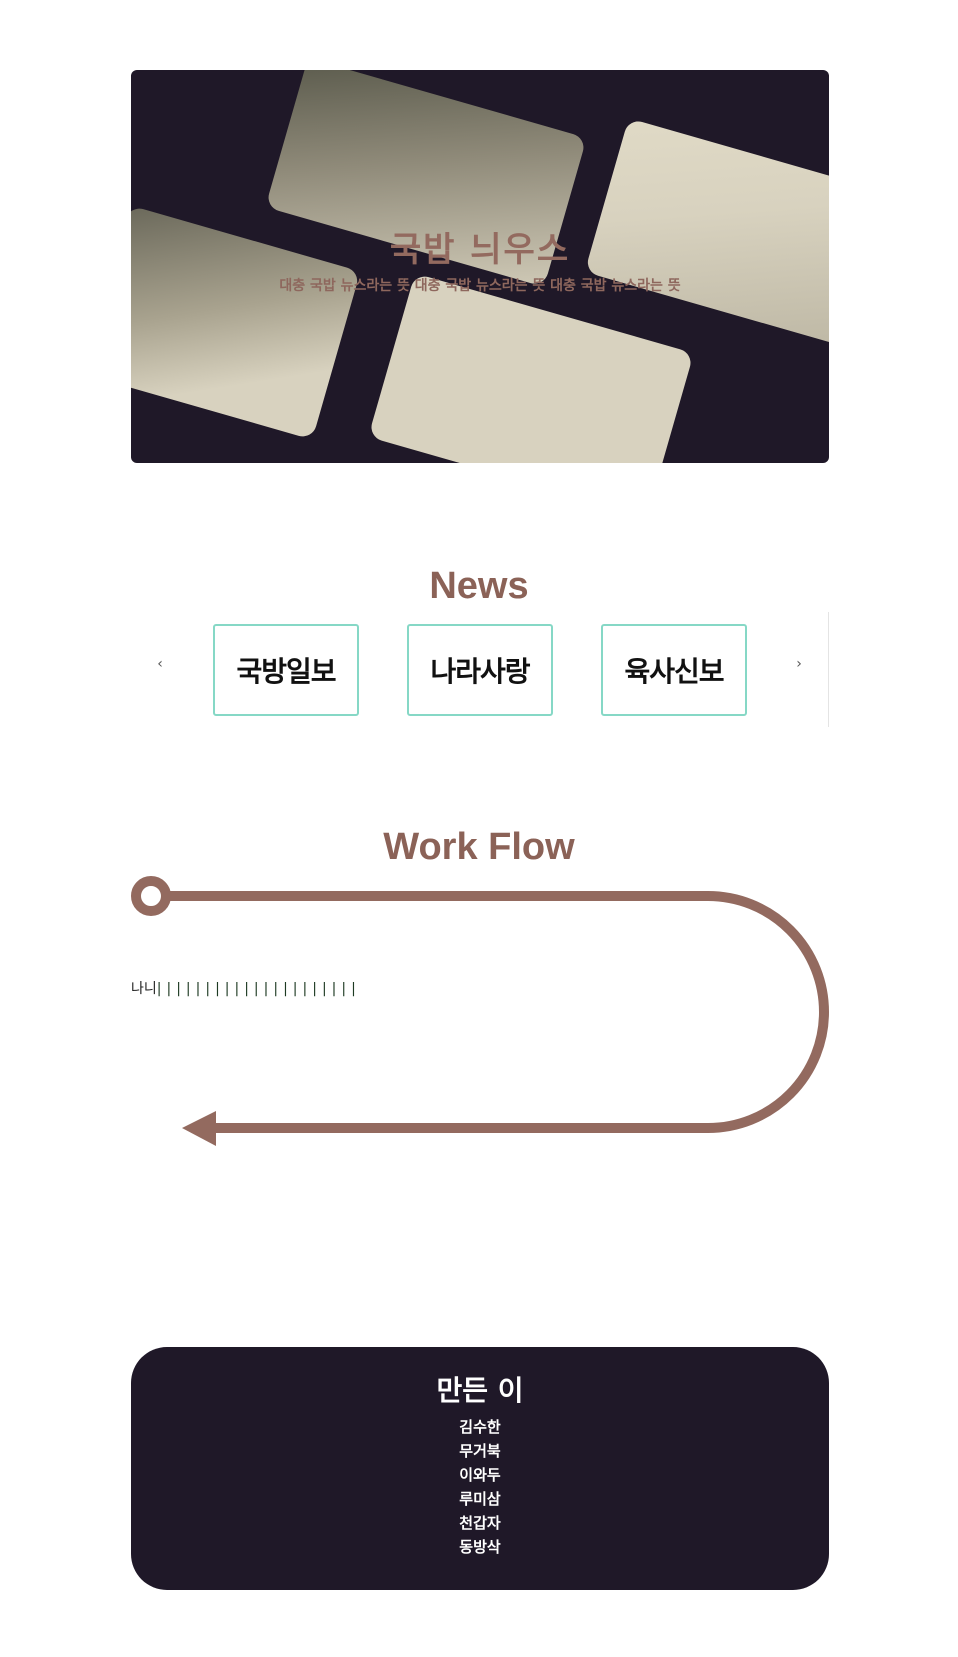 Image resolution: width=958 pixels, height=1657 pixels. Describe the element at coordinates (480, 1487) in the screenshot. I see `credits-list: 김수한 무거북 이와두 루미삼 천갑자 동방삭` at that location.